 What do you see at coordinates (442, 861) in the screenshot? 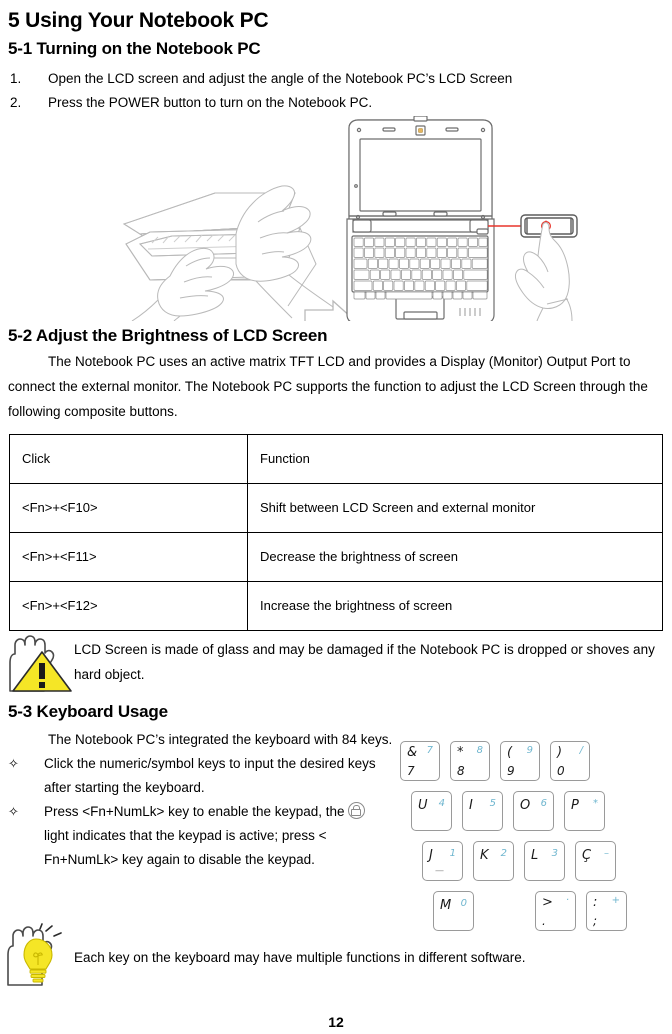
I see `key-j: J 1 —` at bounding box center [442, 861].